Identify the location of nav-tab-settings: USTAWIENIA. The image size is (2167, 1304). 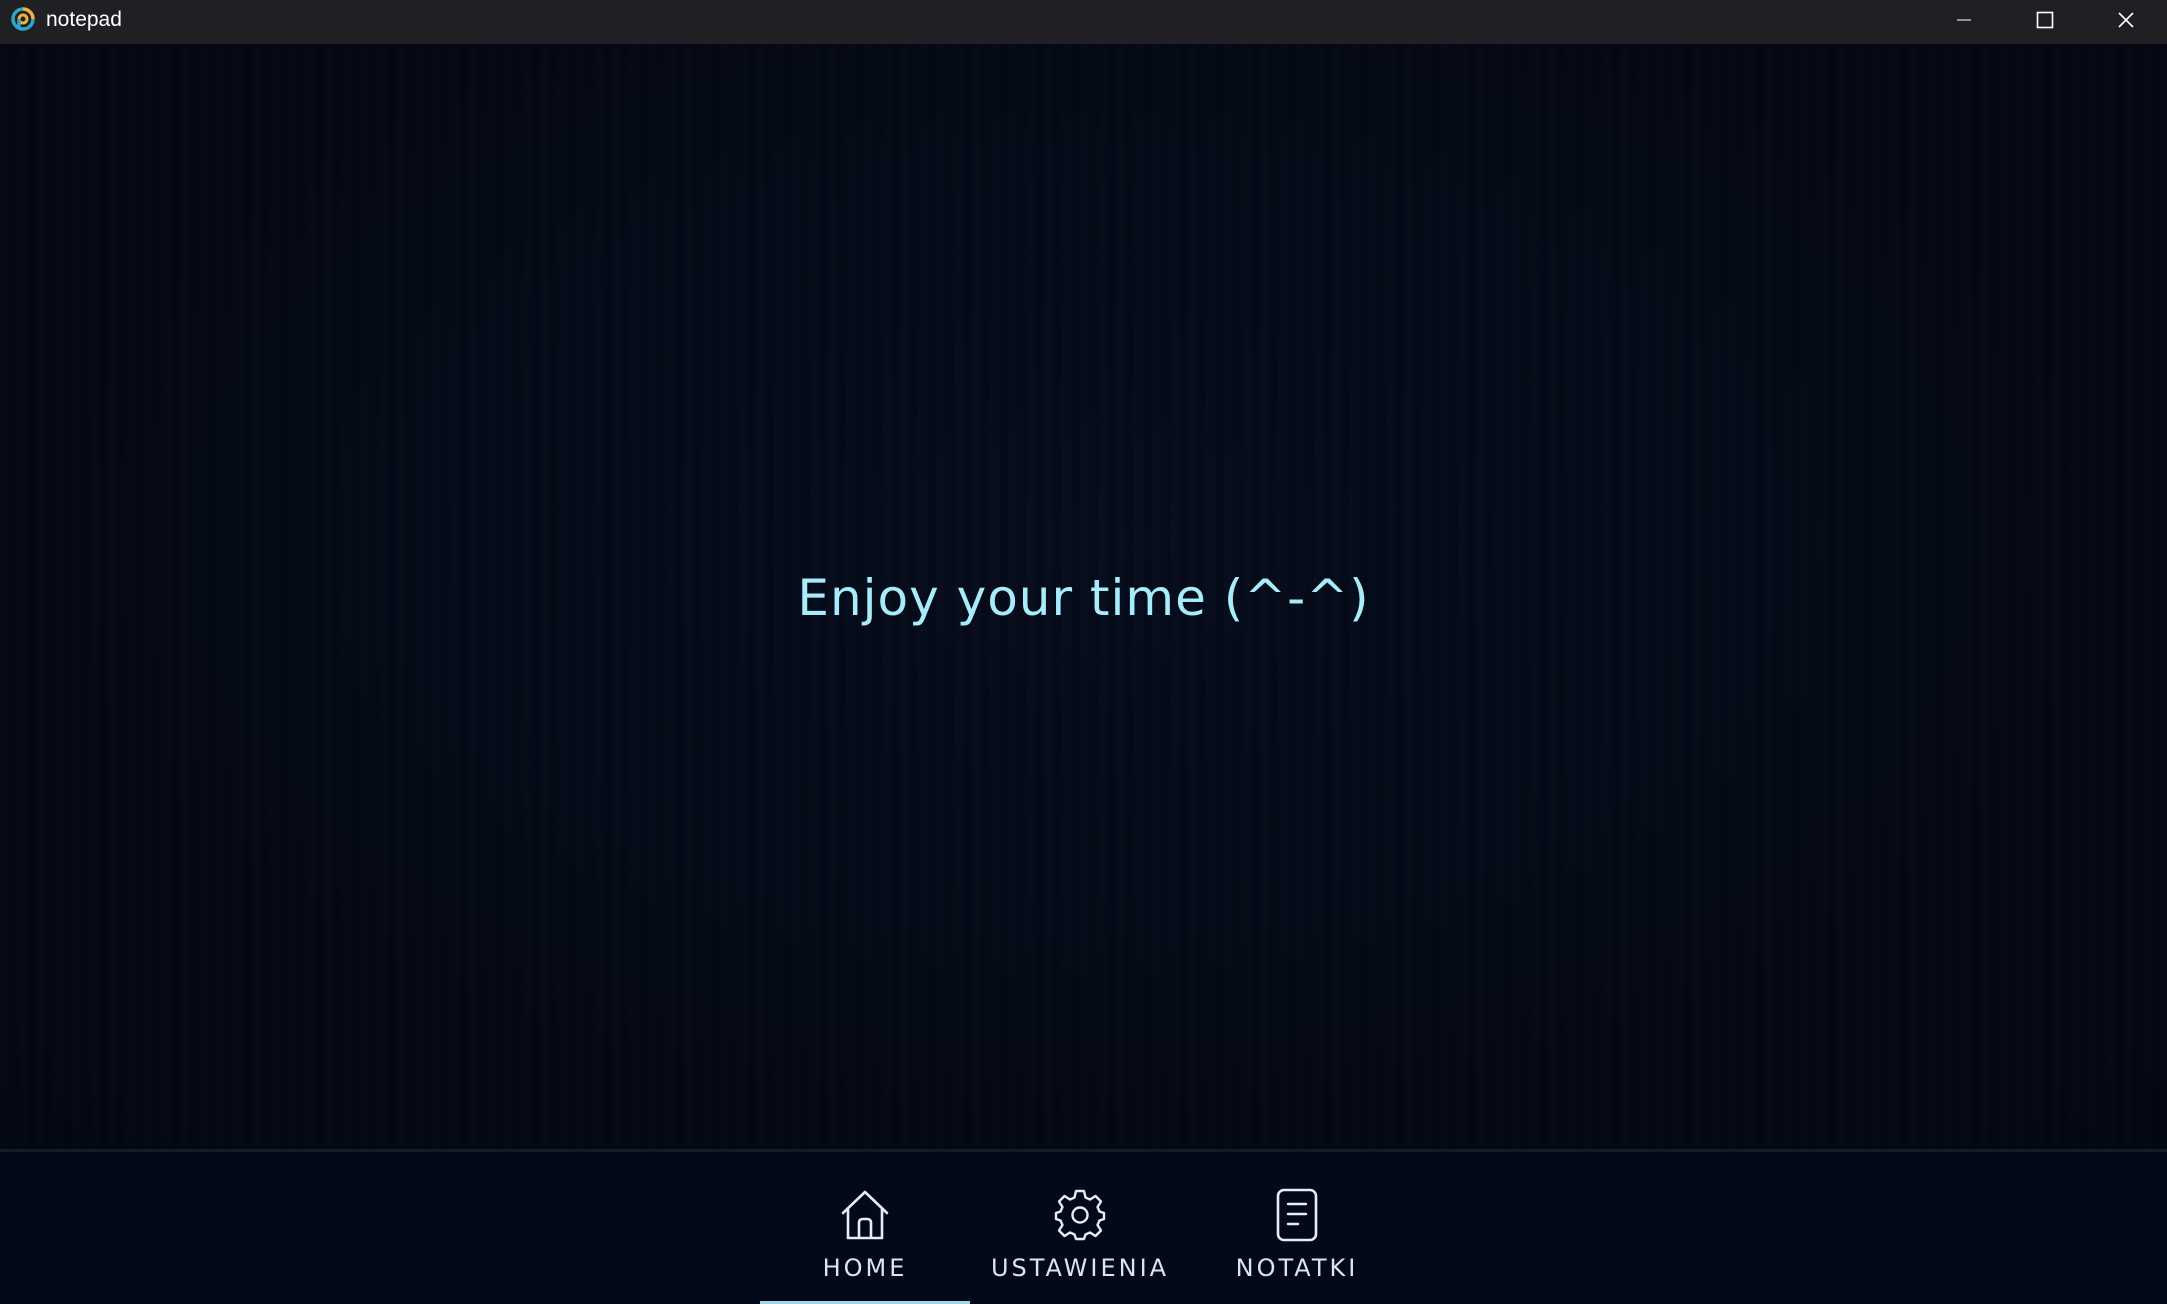
(1080, 1228).